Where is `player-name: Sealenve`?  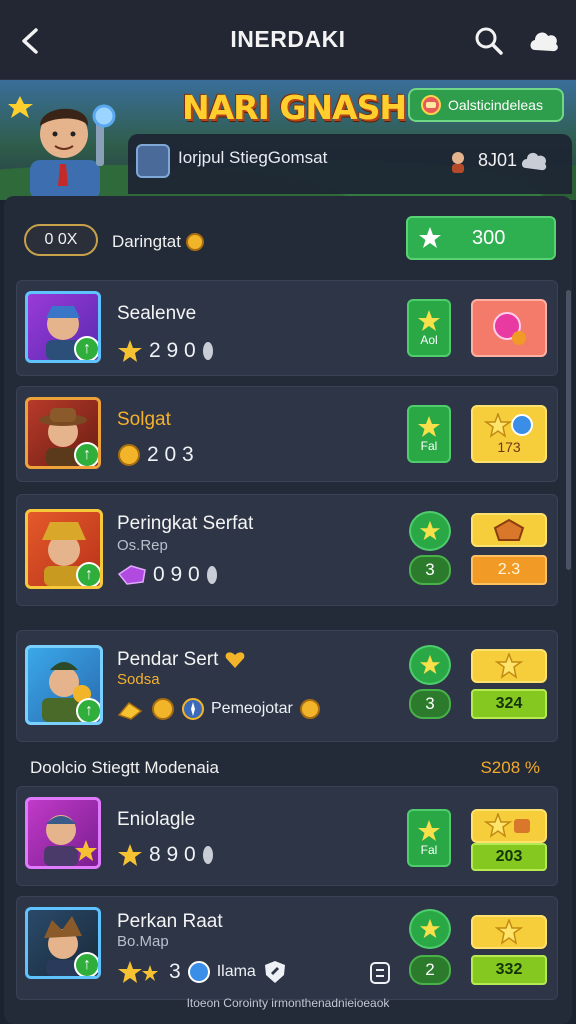
player-name: Sealenve is located at coordinates (157, 313).